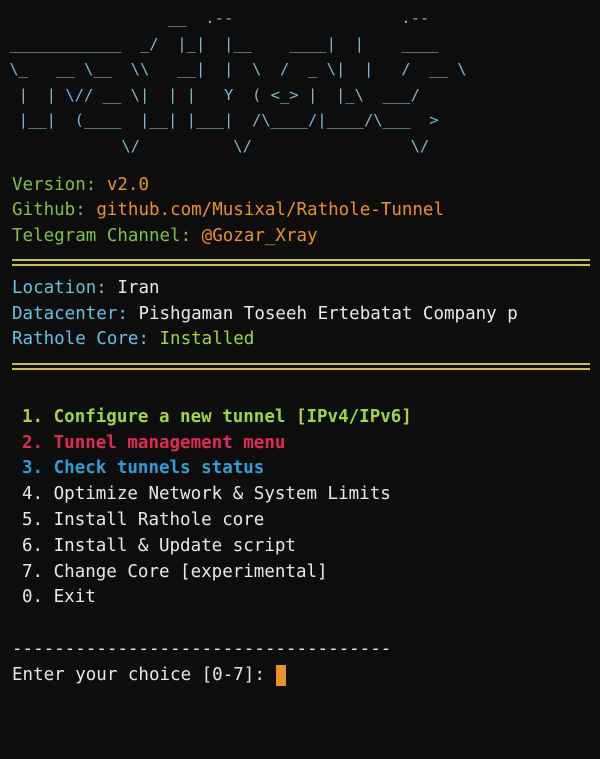 The height and width of the screenshot is (759, 600). I want to click on menu-item-number: 7., so click(33, 571).